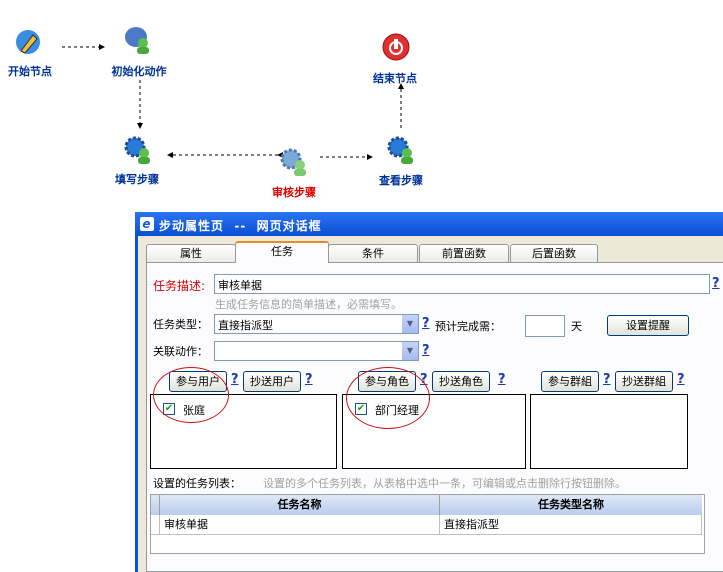 The height and width of the screenshot is (572, 723). What do you see at coordinates (396, 47) in the screenshot?
I see `stop-icon` at bounding box center [396, 47].